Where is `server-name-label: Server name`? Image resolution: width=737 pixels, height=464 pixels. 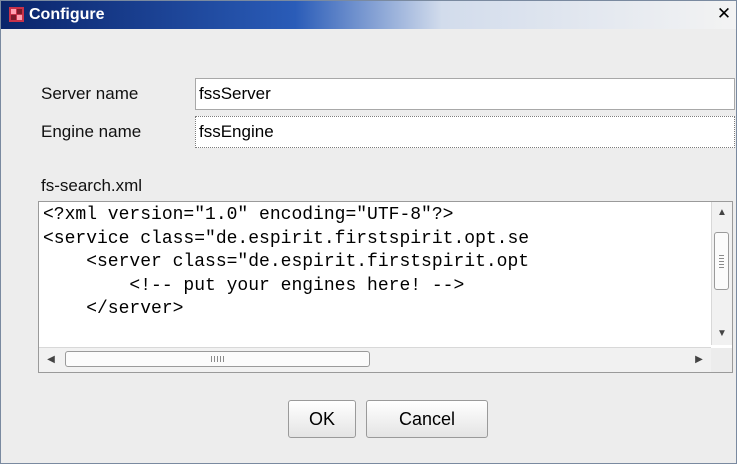
server-name-label: Server name is located at coordinates (90, 93).